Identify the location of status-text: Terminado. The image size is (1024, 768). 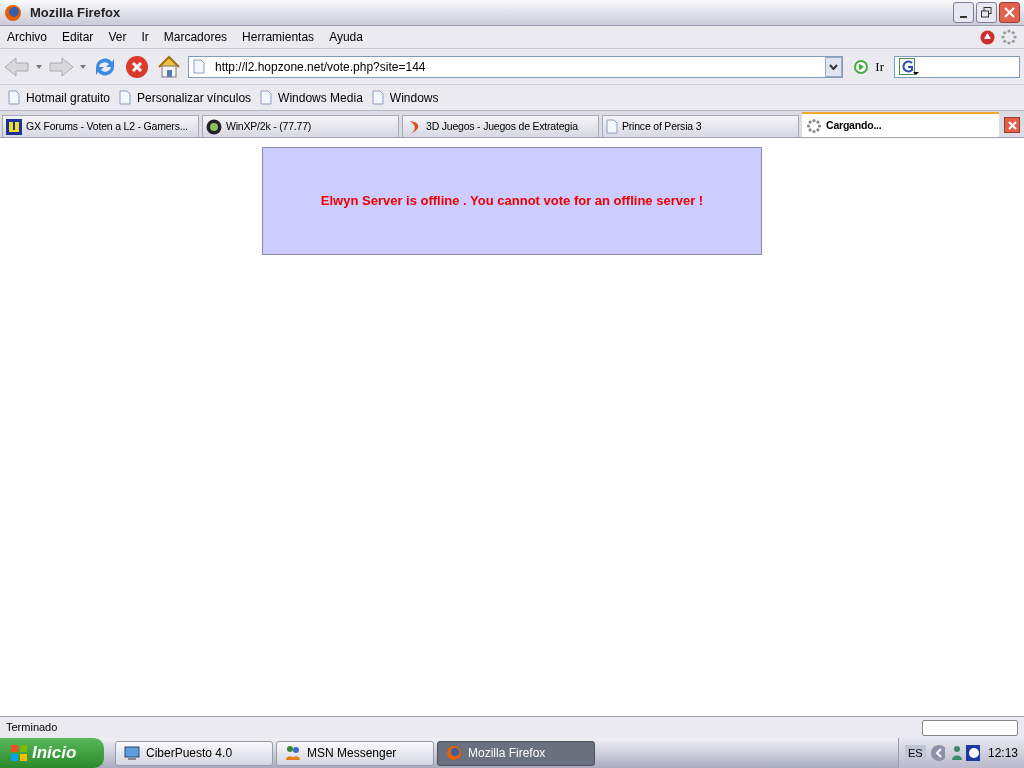
(32, 728).